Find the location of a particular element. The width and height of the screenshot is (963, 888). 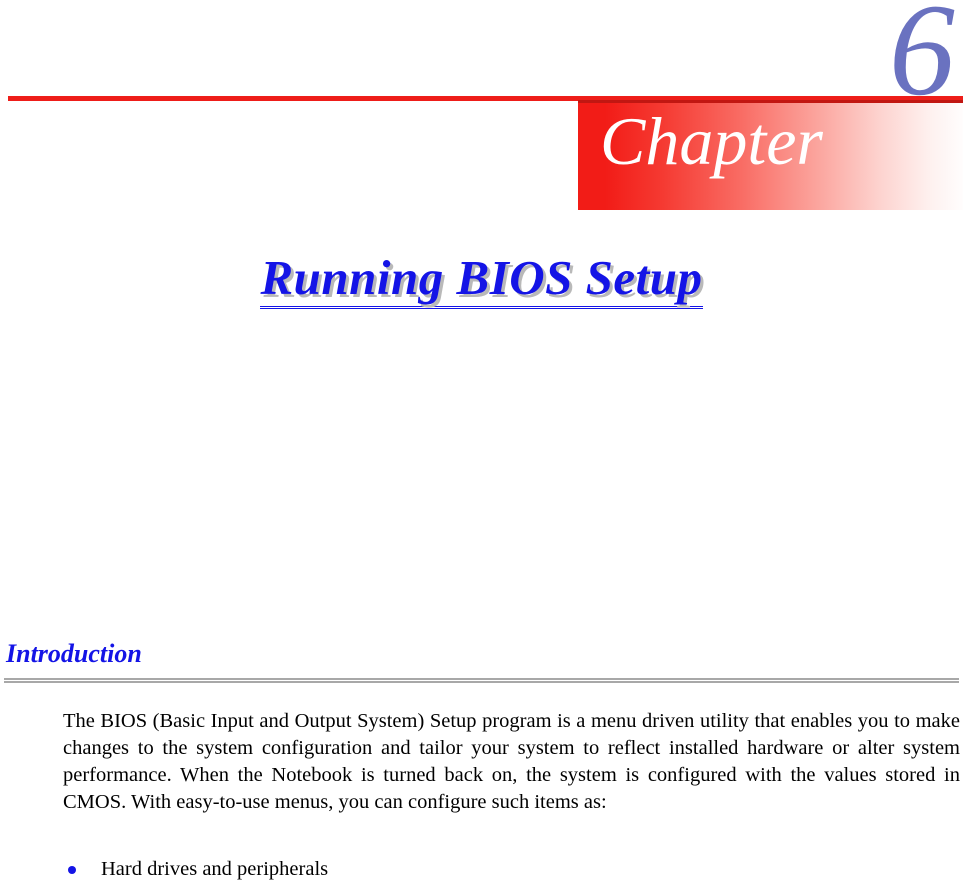

chapter-banner-label: Chapter is located at coordinates (711, 141).